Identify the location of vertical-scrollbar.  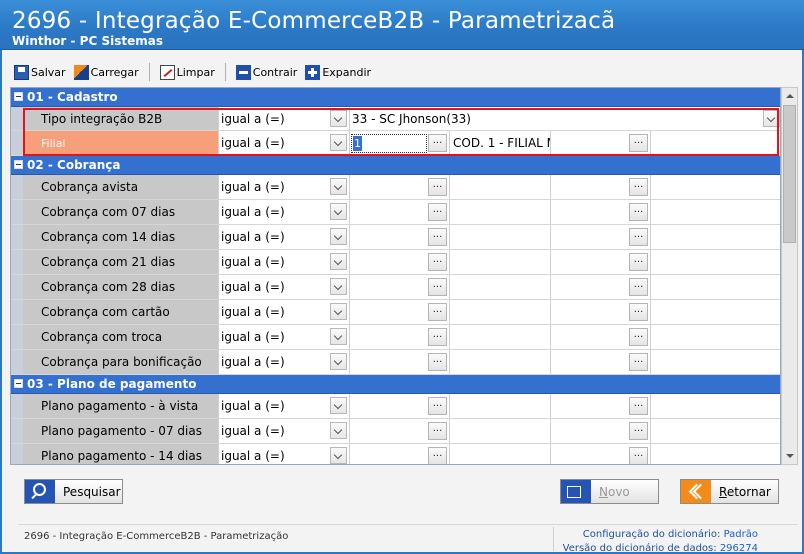
(789, 276).